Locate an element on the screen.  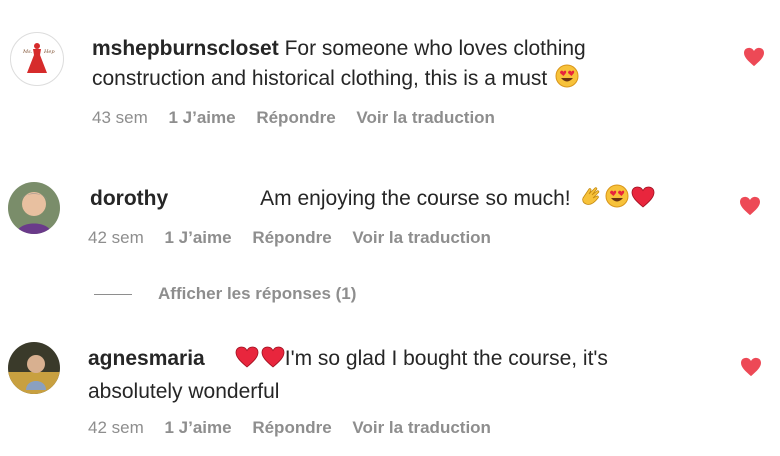
view-replies-link: Afficher les réponses (1) is located at coordinates (225, 294).